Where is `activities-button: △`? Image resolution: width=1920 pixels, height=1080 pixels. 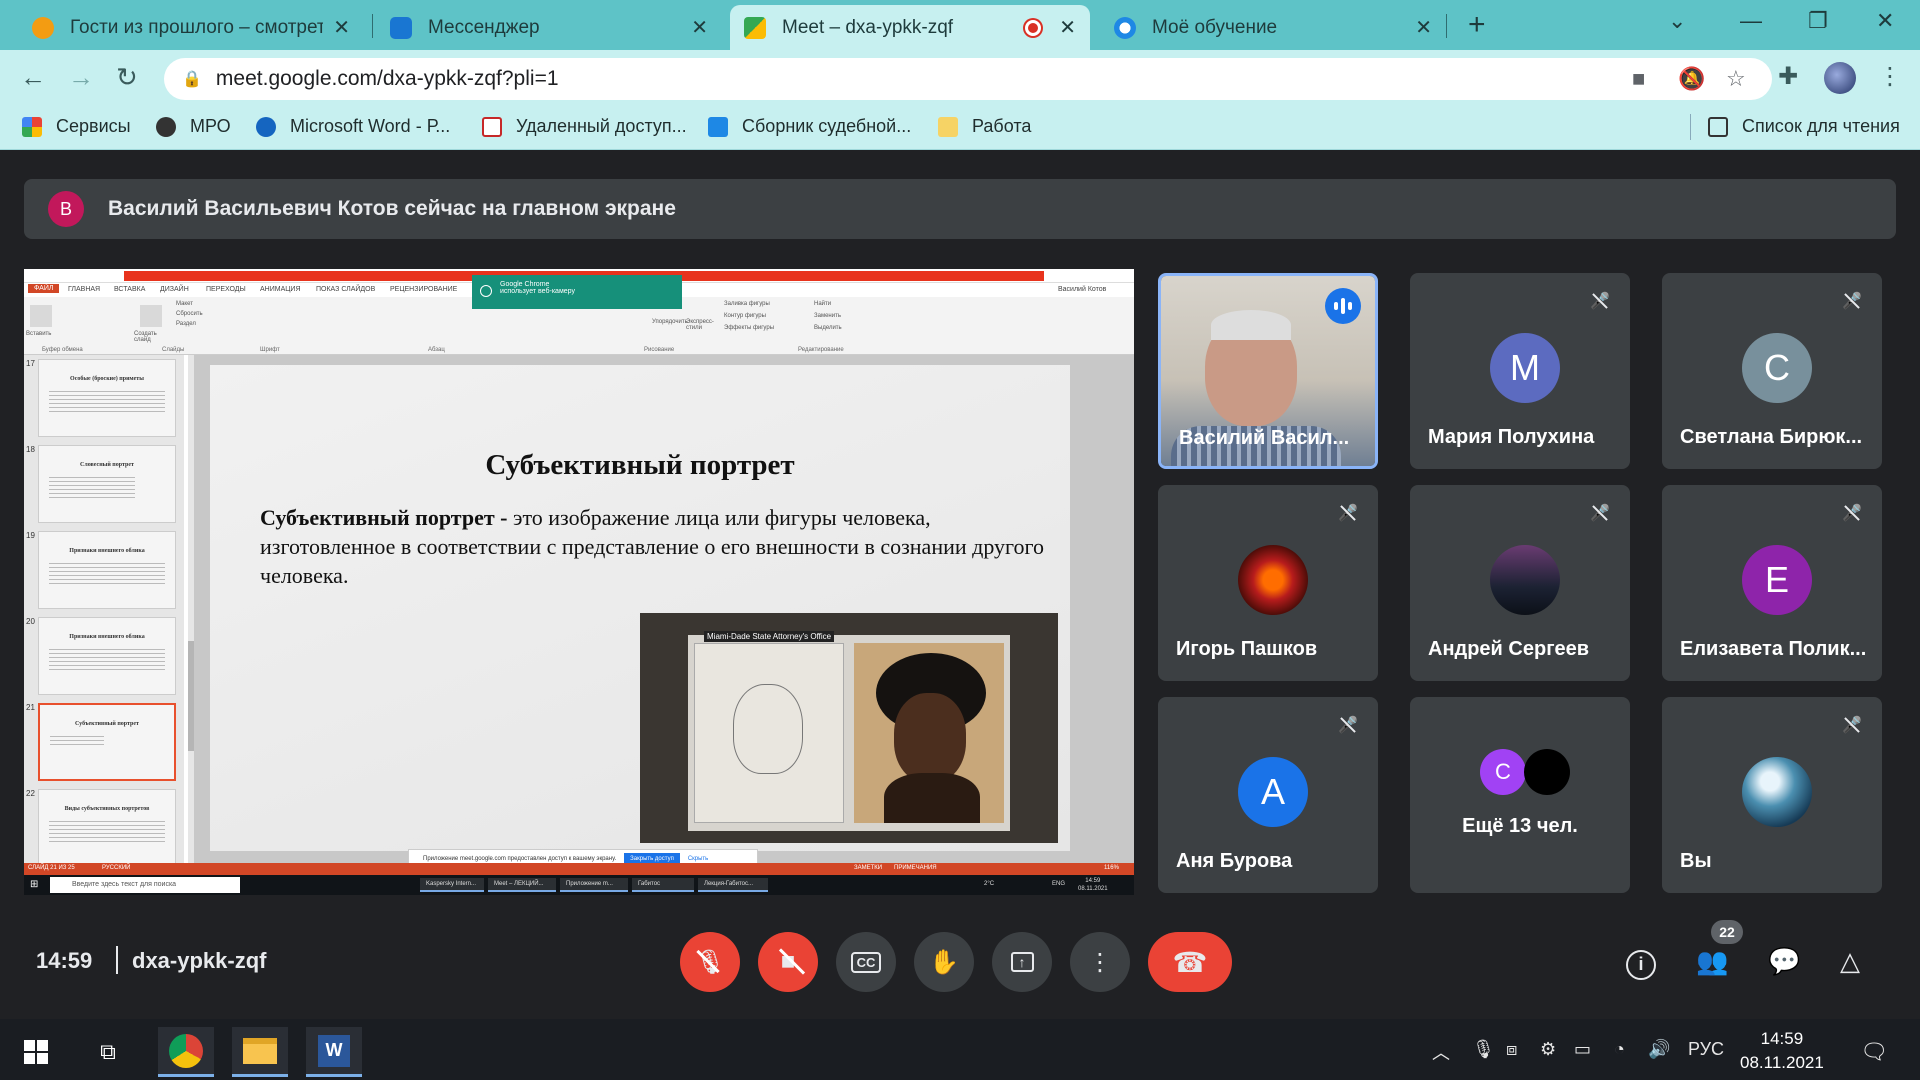 activities-button: △ is located at coordinates (1850, 961).